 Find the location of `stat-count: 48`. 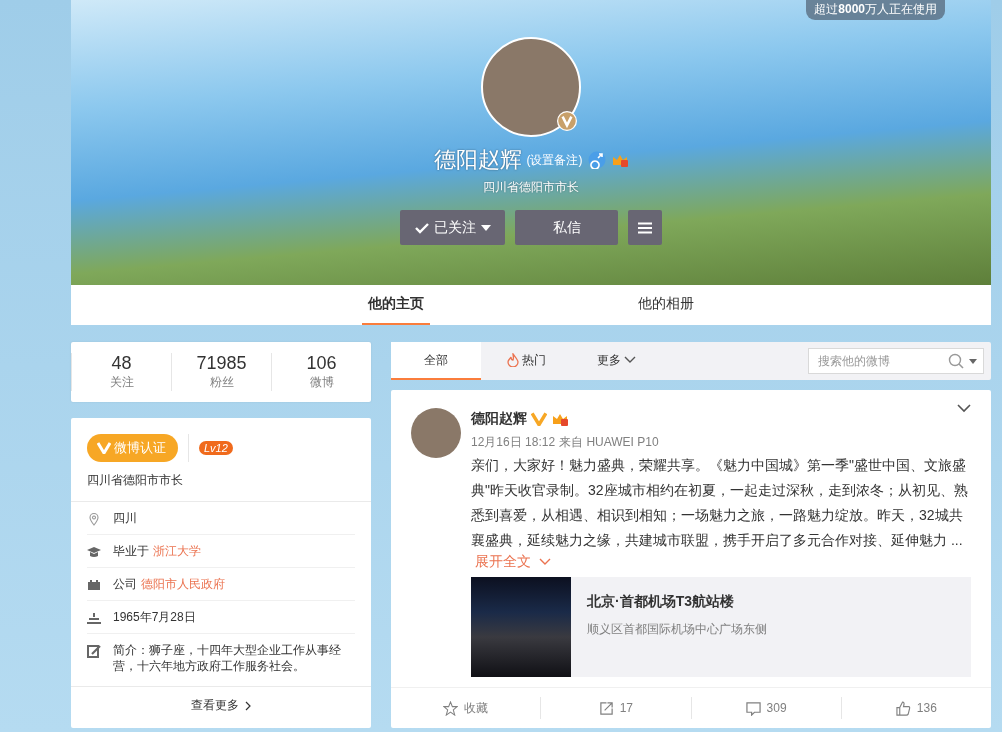

stat-count: 48 is located at coordinates (121, 363).